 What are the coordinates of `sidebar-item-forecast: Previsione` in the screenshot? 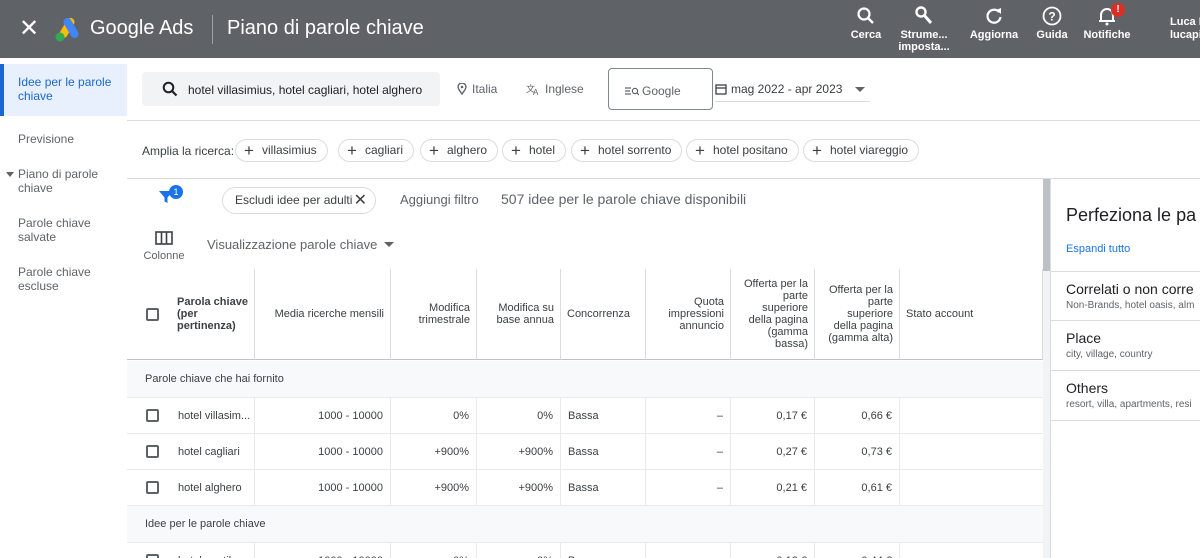 It's located at (63, 139).